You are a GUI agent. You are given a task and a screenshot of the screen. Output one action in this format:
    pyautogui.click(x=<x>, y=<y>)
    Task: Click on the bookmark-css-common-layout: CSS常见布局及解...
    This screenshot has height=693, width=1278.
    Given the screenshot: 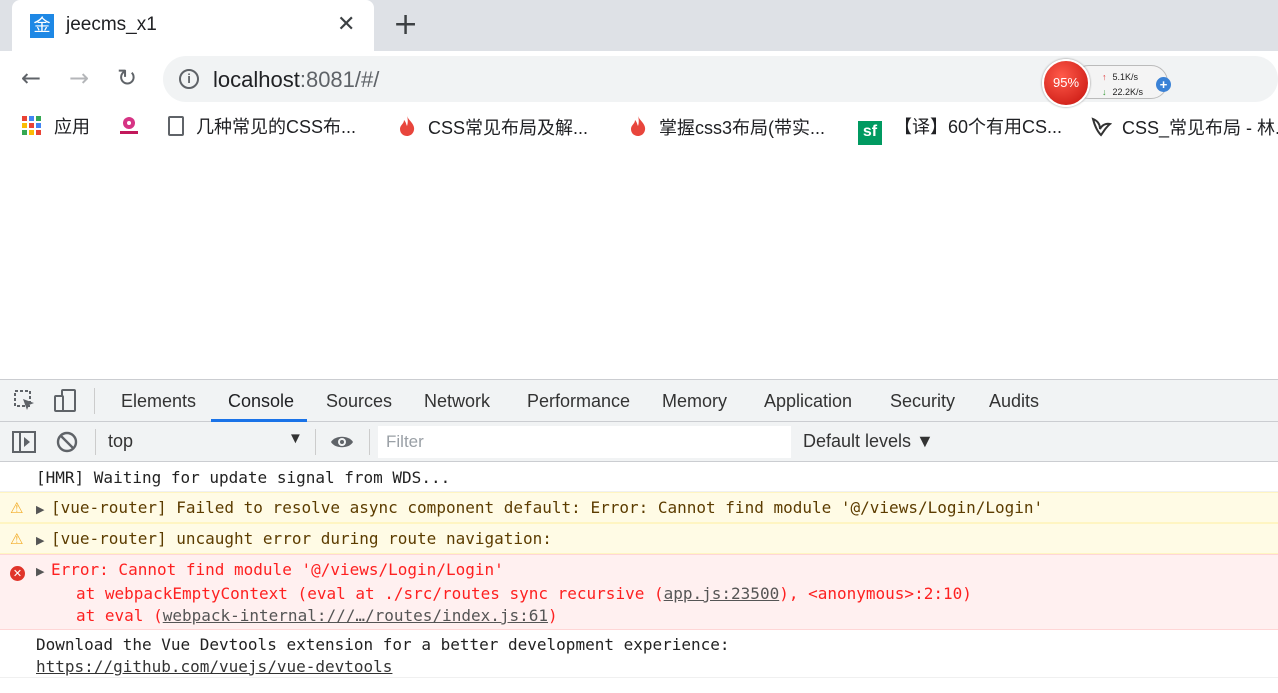 What is the action you would take?
    pyautogui.click(x=493, y=128)
    